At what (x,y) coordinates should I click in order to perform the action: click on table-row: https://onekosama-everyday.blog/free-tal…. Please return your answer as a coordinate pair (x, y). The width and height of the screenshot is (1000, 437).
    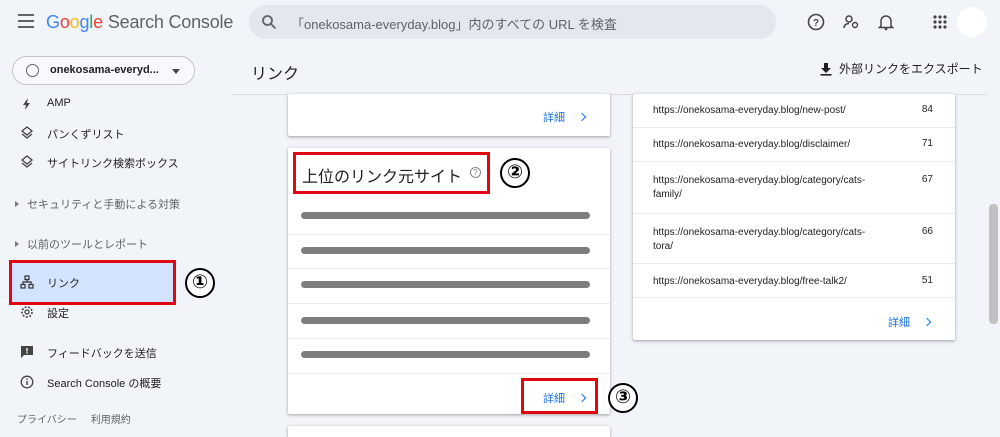
    Looking at the image, I should click on (794, 281).